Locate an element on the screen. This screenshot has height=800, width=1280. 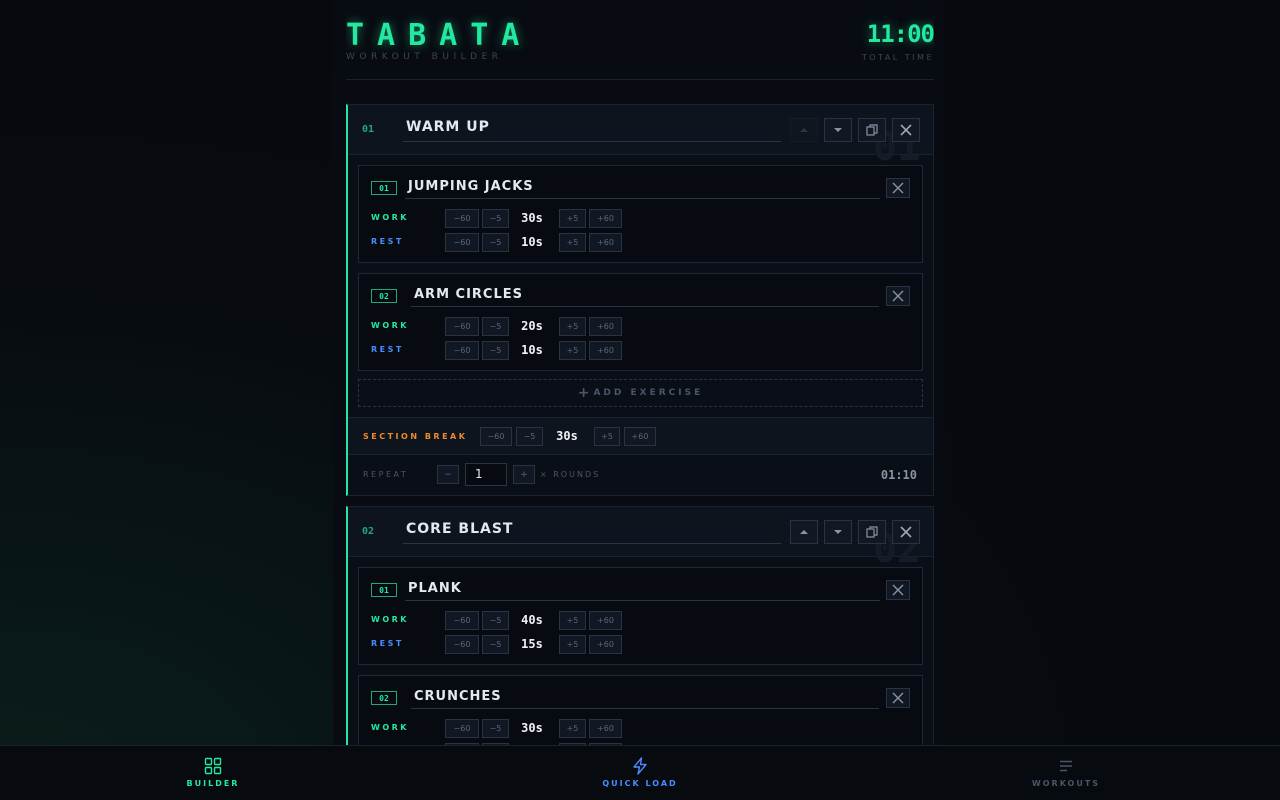
rest-label: REST is located at coordinates (387, 241).